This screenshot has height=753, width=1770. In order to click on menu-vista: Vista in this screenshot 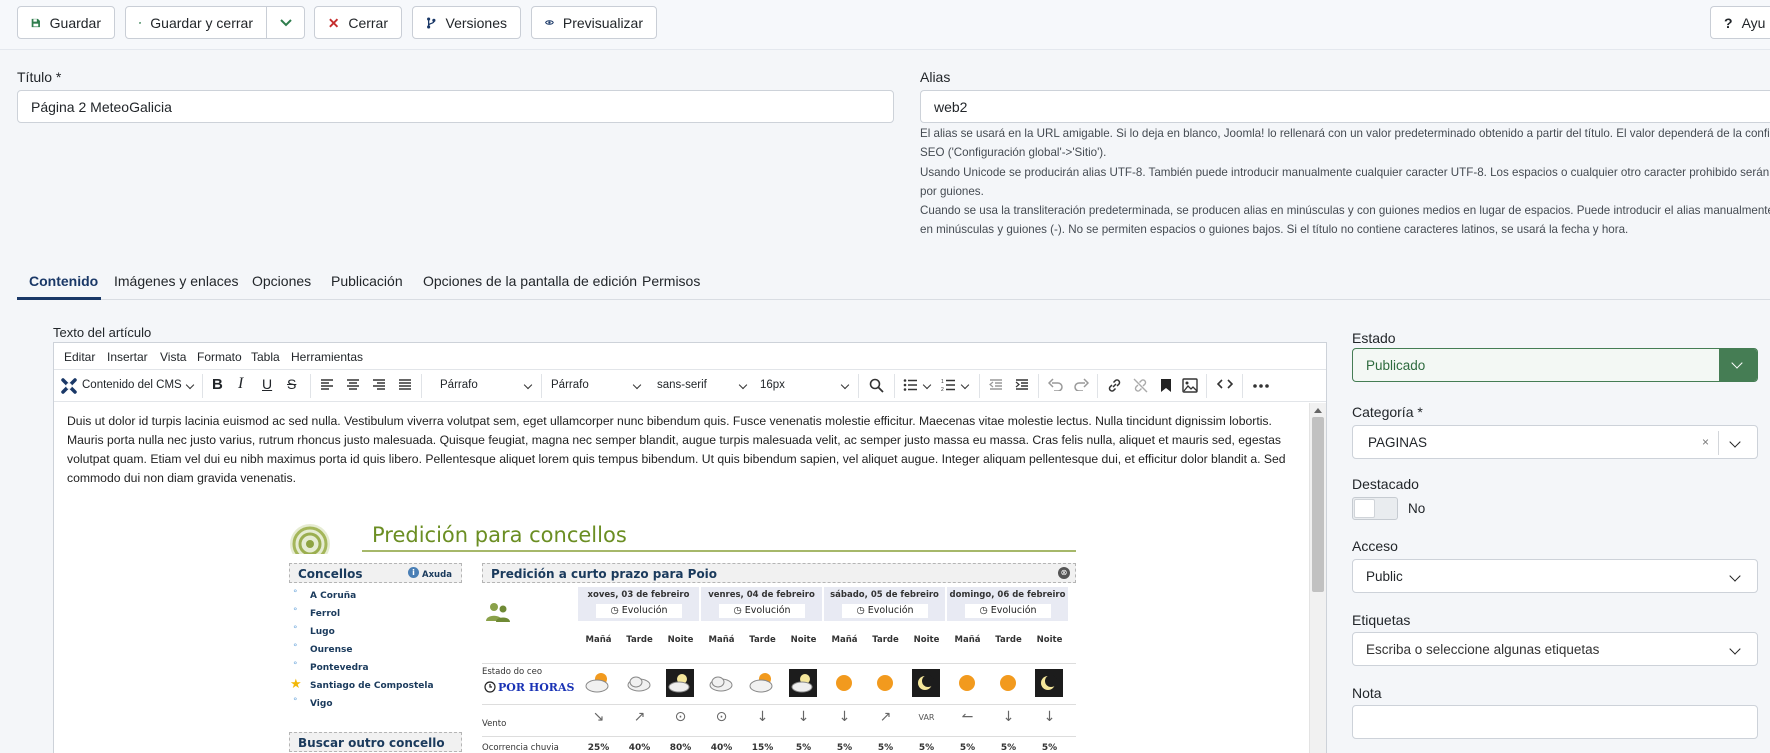, I will do `click(173, 357)`.